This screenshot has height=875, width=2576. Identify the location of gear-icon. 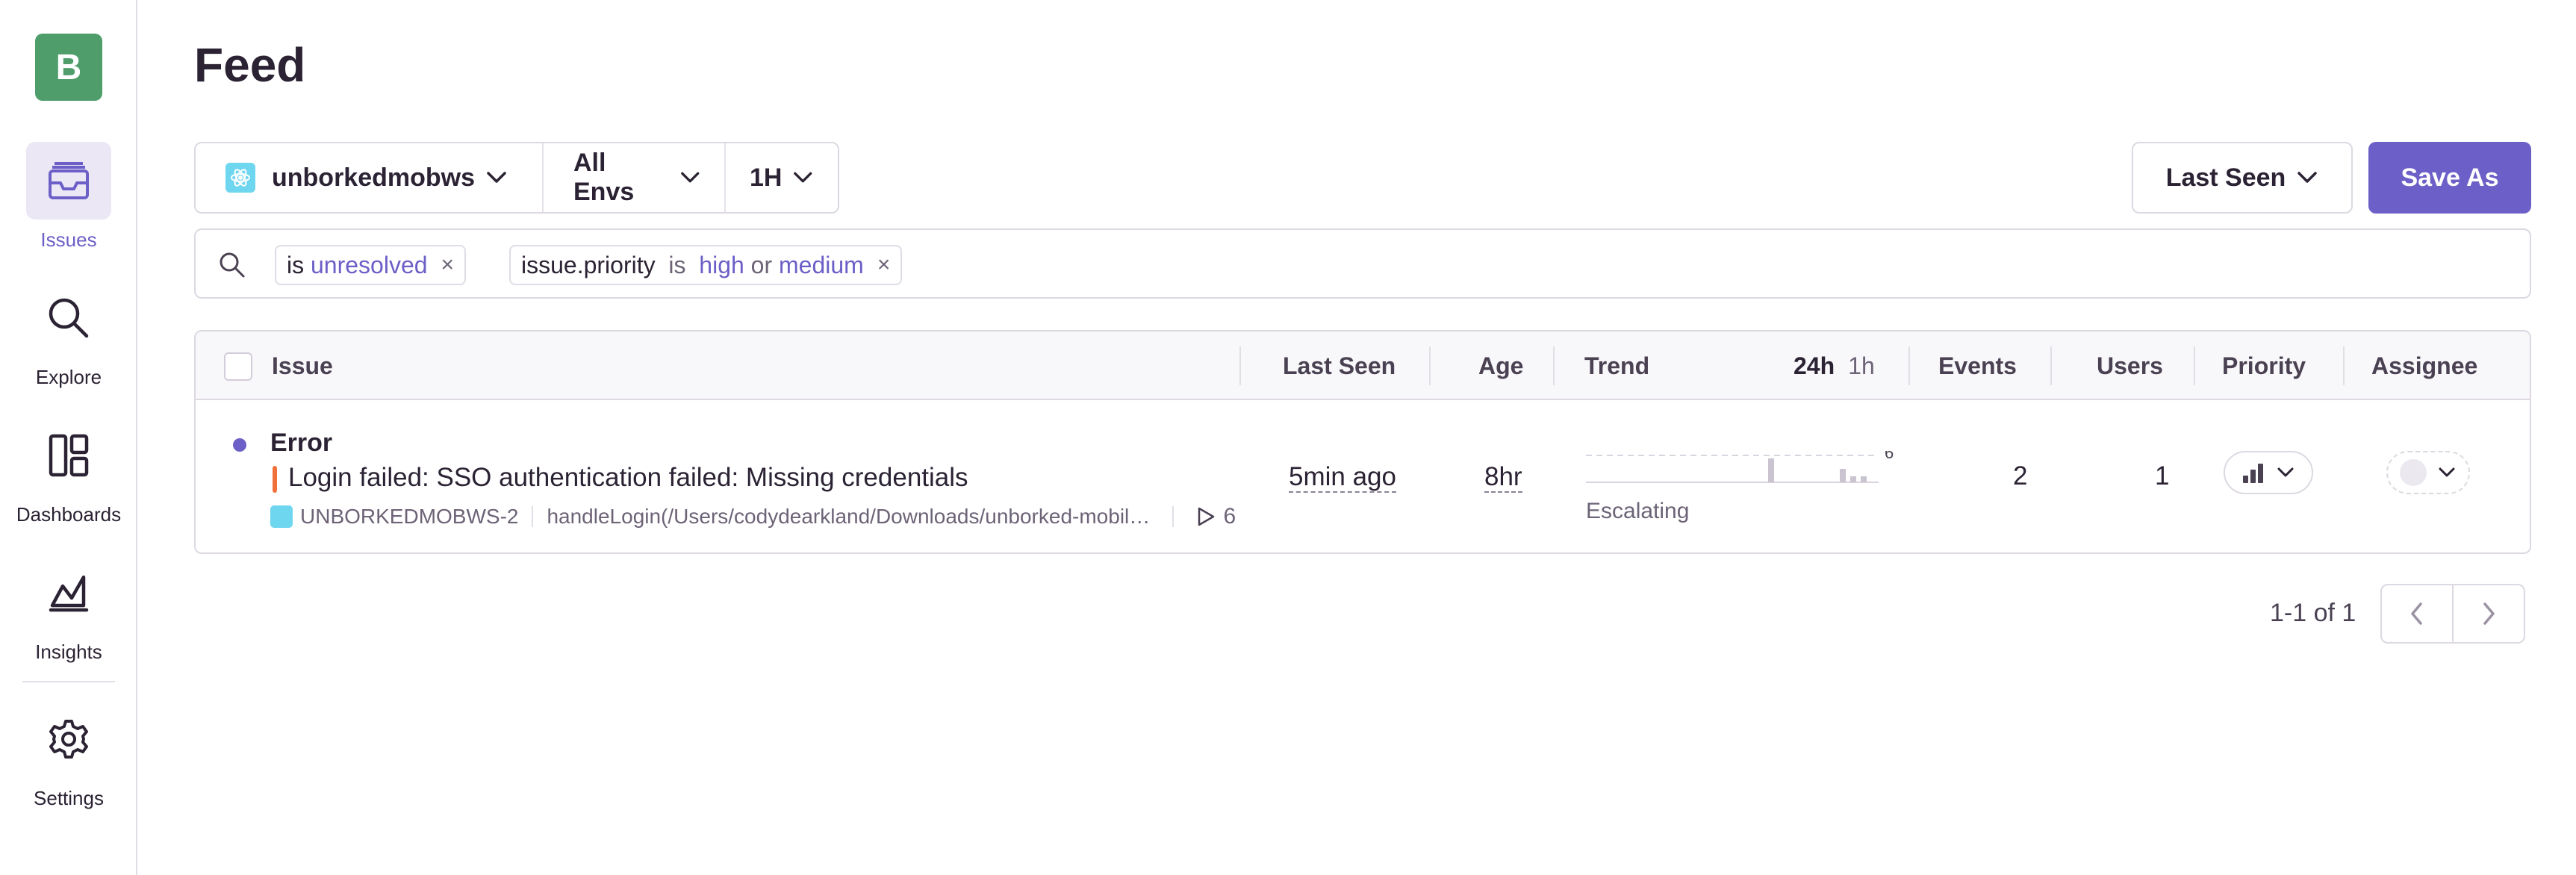
(68, 739).